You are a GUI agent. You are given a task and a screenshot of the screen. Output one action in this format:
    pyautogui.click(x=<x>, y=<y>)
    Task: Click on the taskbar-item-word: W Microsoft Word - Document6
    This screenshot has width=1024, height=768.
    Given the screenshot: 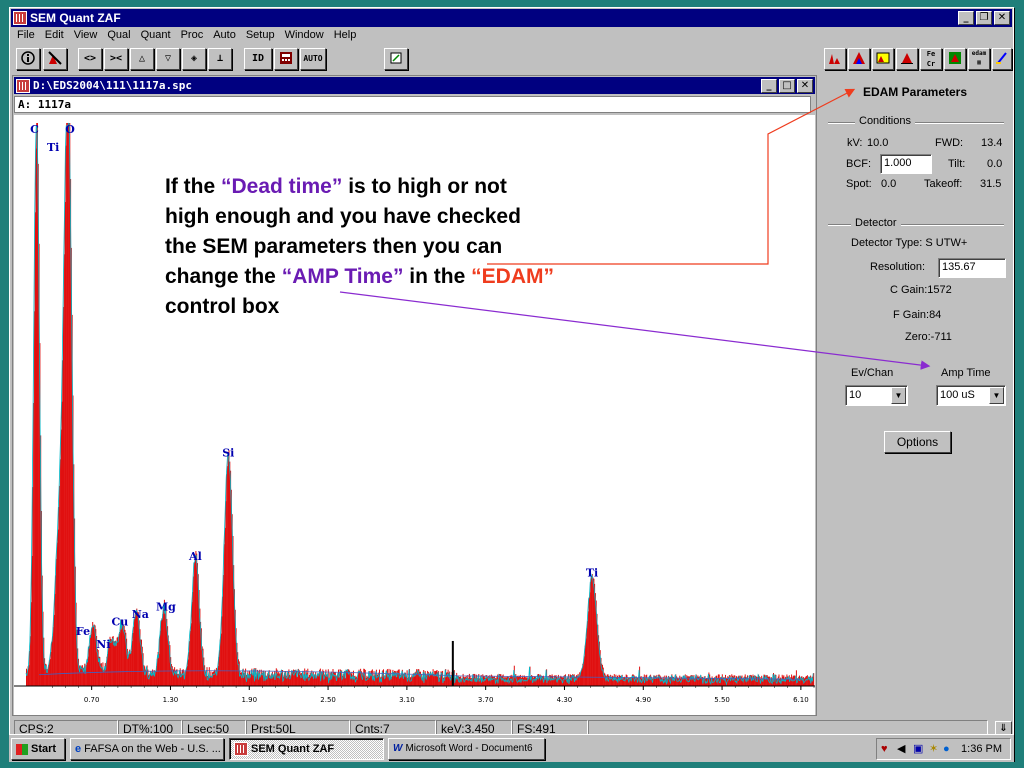 What is the action you would take?
    pyautogui.click(x=466, y=749)
    